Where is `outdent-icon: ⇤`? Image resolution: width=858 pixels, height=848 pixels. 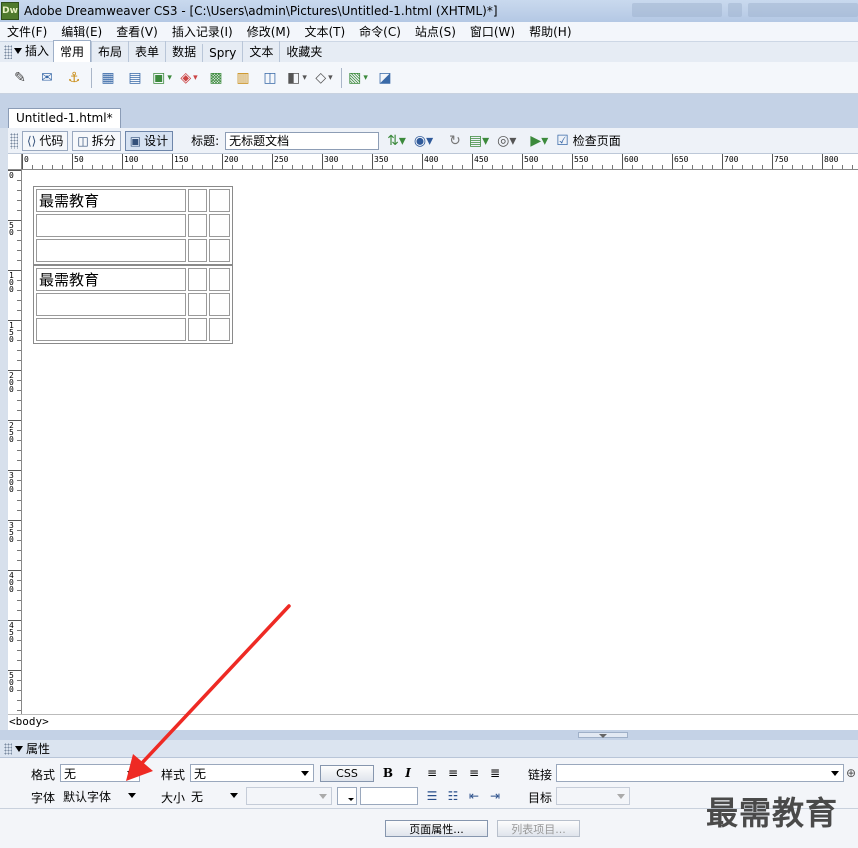 outdent-icon: ⇤ is located at coordinates (474, 796).